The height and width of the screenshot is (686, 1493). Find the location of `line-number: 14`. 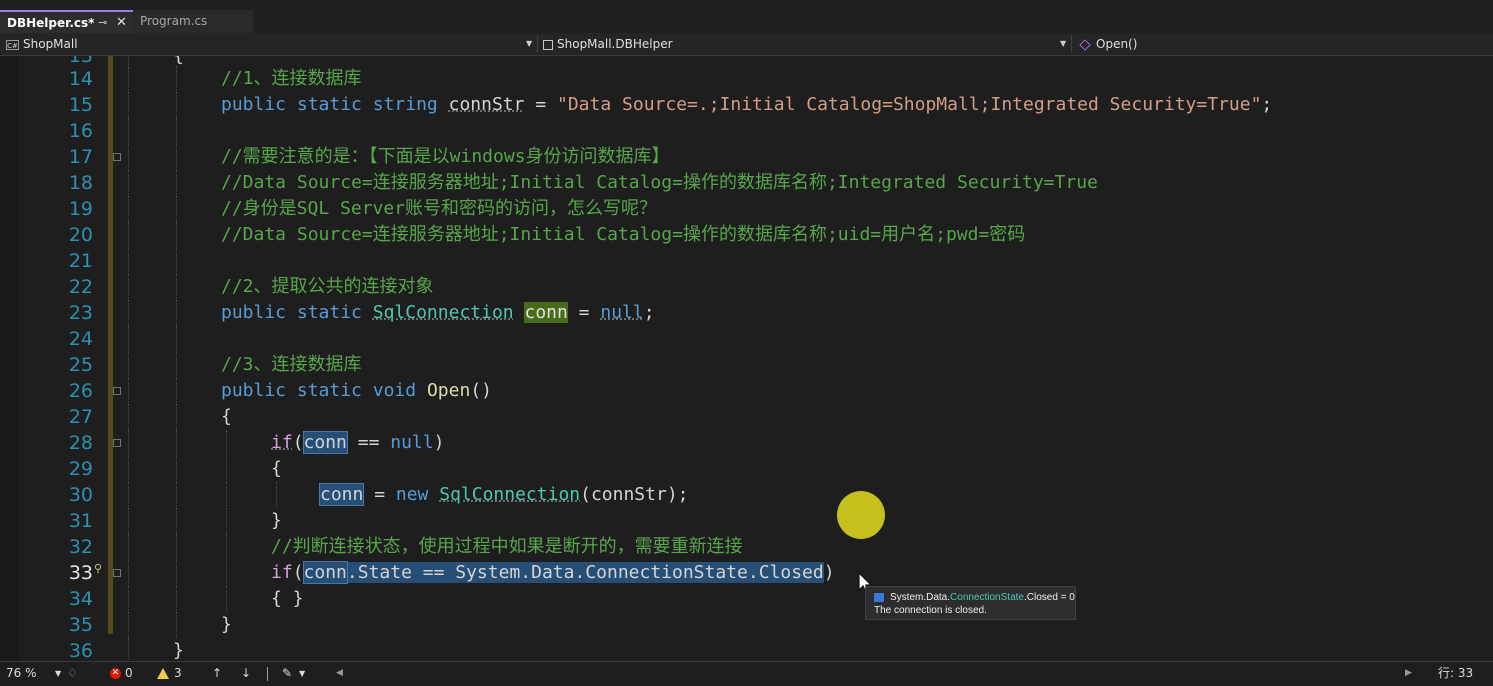

line-number: 14 is located at coordinates (80, 79).